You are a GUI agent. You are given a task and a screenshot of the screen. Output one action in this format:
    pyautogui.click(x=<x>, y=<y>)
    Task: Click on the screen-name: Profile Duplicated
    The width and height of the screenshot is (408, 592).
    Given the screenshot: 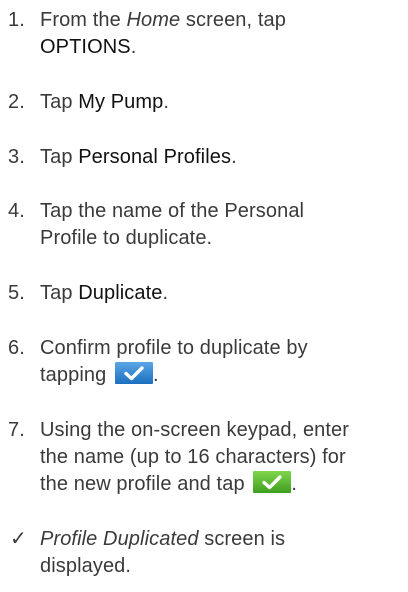 What is the action you would take?
    pyautogui.click(x=119, y=539)
    